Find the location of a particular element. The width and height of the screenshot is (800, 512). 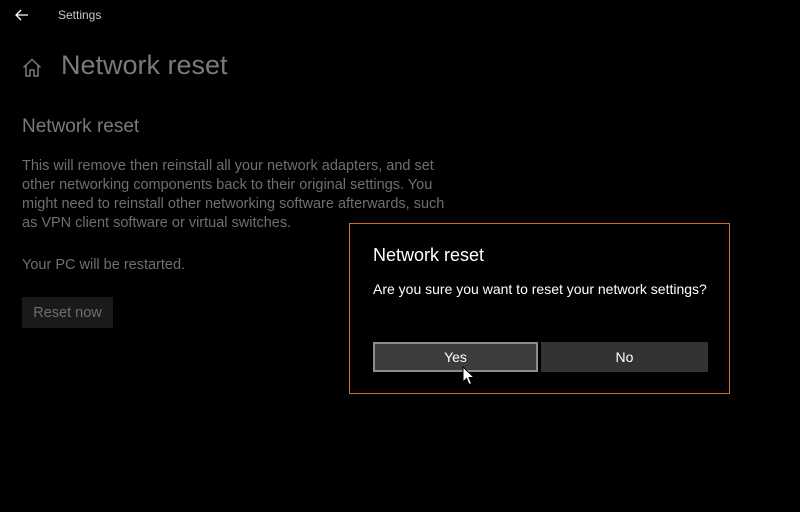

no-button: No is located at coordinates (624, 357).